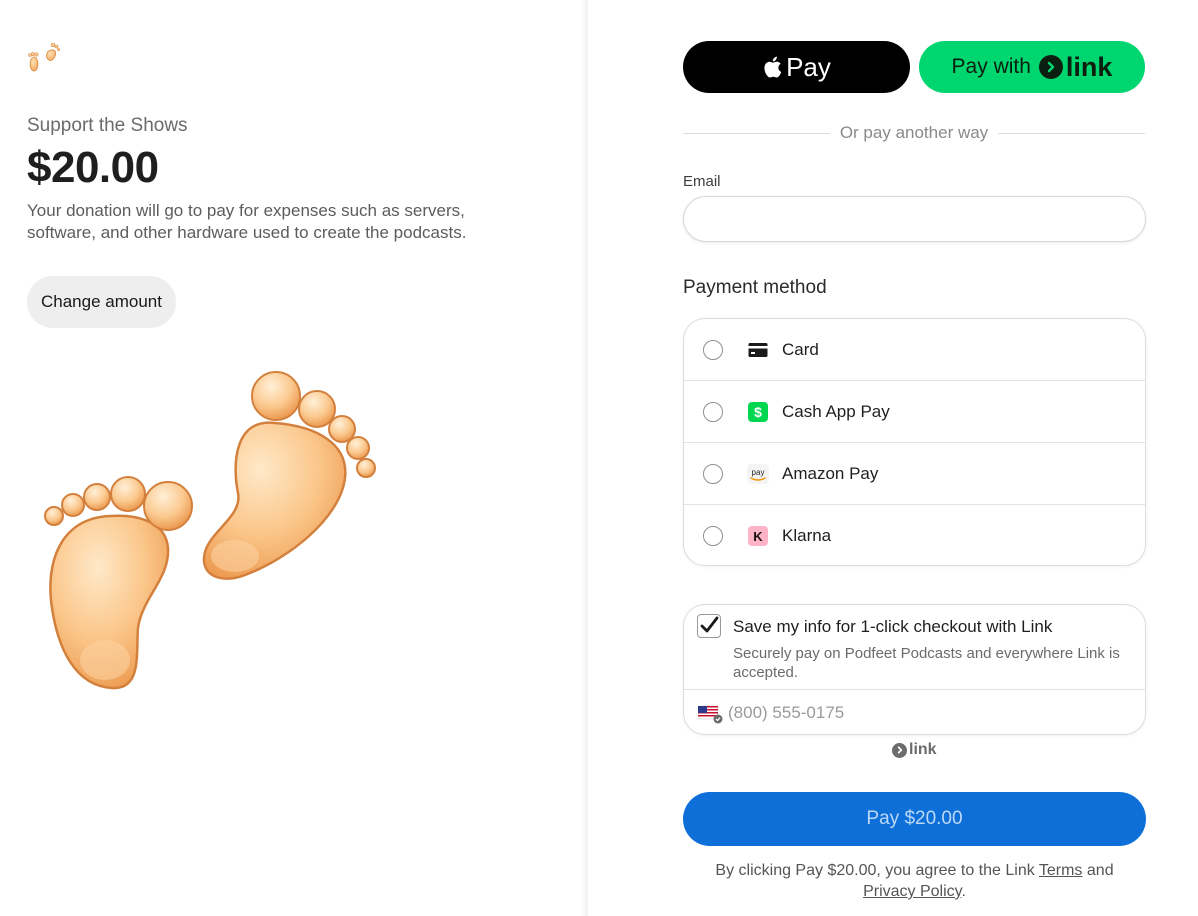 This screenshot has width=1198, height=916. I want to click on terms-link: Terms, so click(1061, 870).